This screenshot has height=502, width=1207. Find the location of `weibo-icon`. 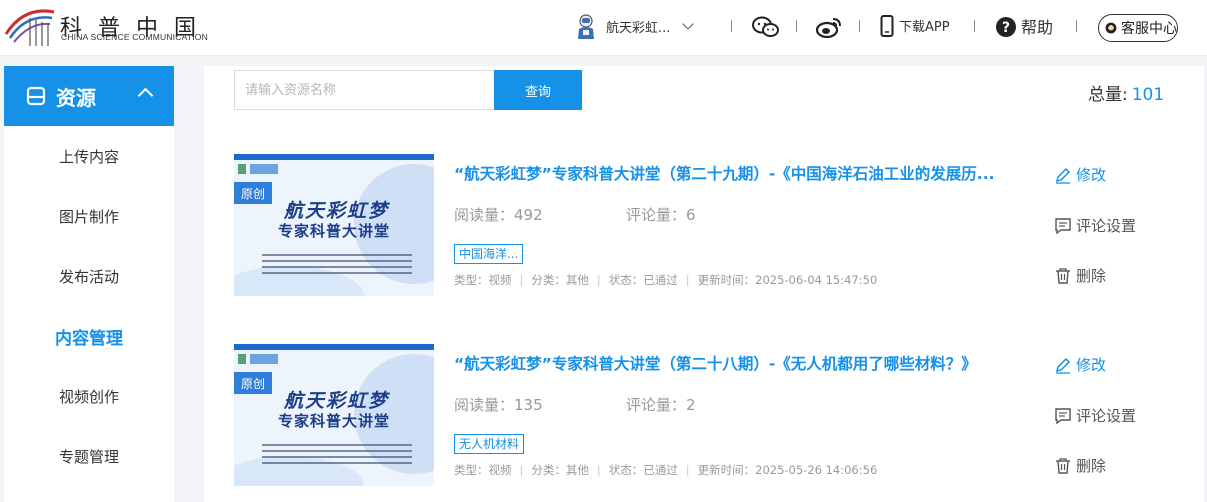

weibo-icon is located at coordinates (829, 27).